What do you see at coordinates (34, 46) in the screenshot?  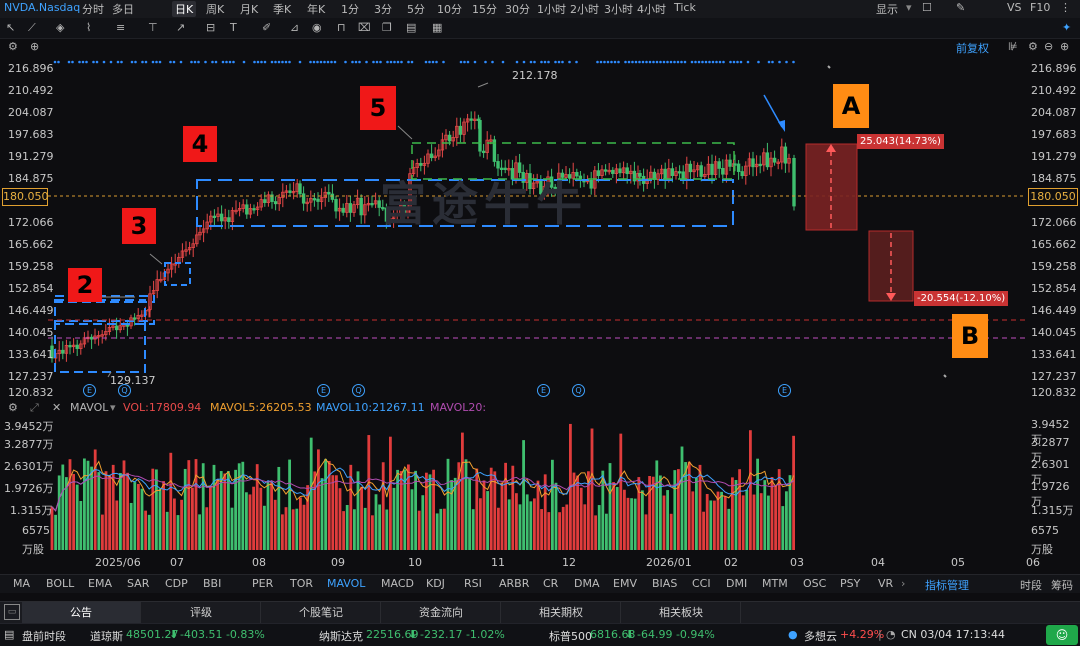 I see `add-icon: ⊕` at bounding box center [34, 46].